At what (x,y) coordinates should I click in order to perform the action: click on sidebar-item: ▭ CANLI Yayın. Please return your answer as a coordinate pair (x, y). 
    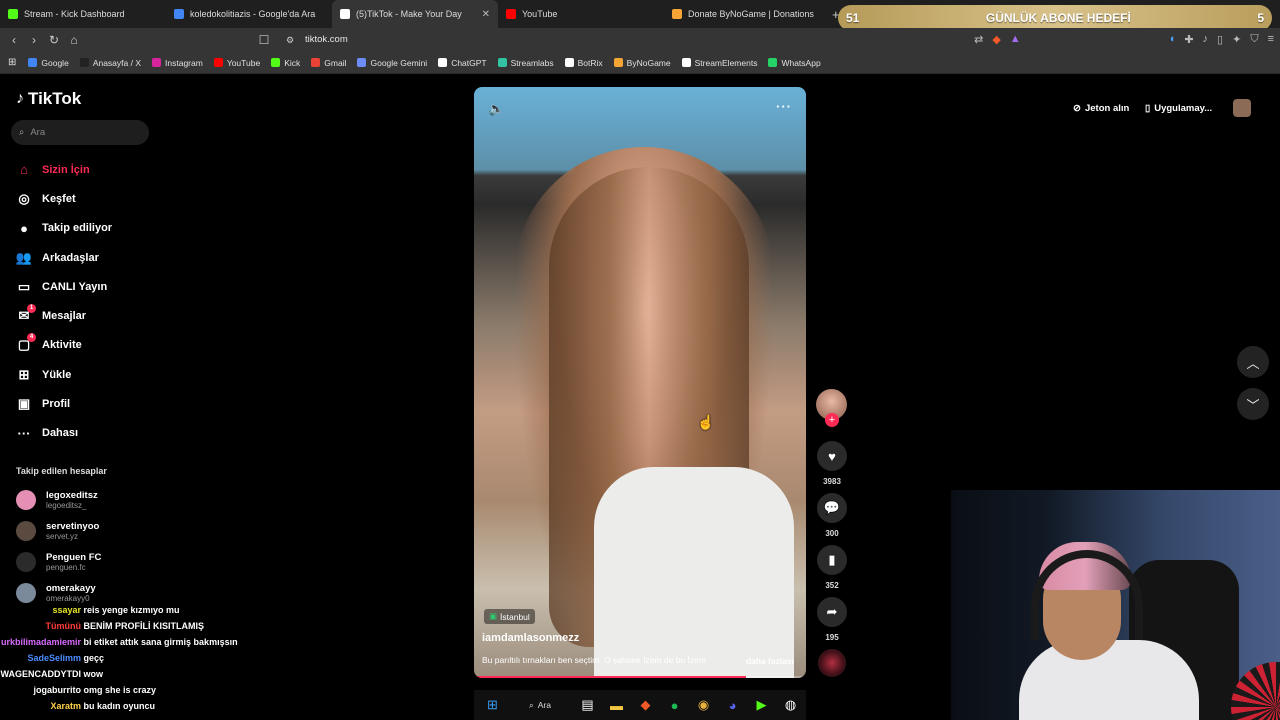
    Looking at the image, I should click on (63, 286).